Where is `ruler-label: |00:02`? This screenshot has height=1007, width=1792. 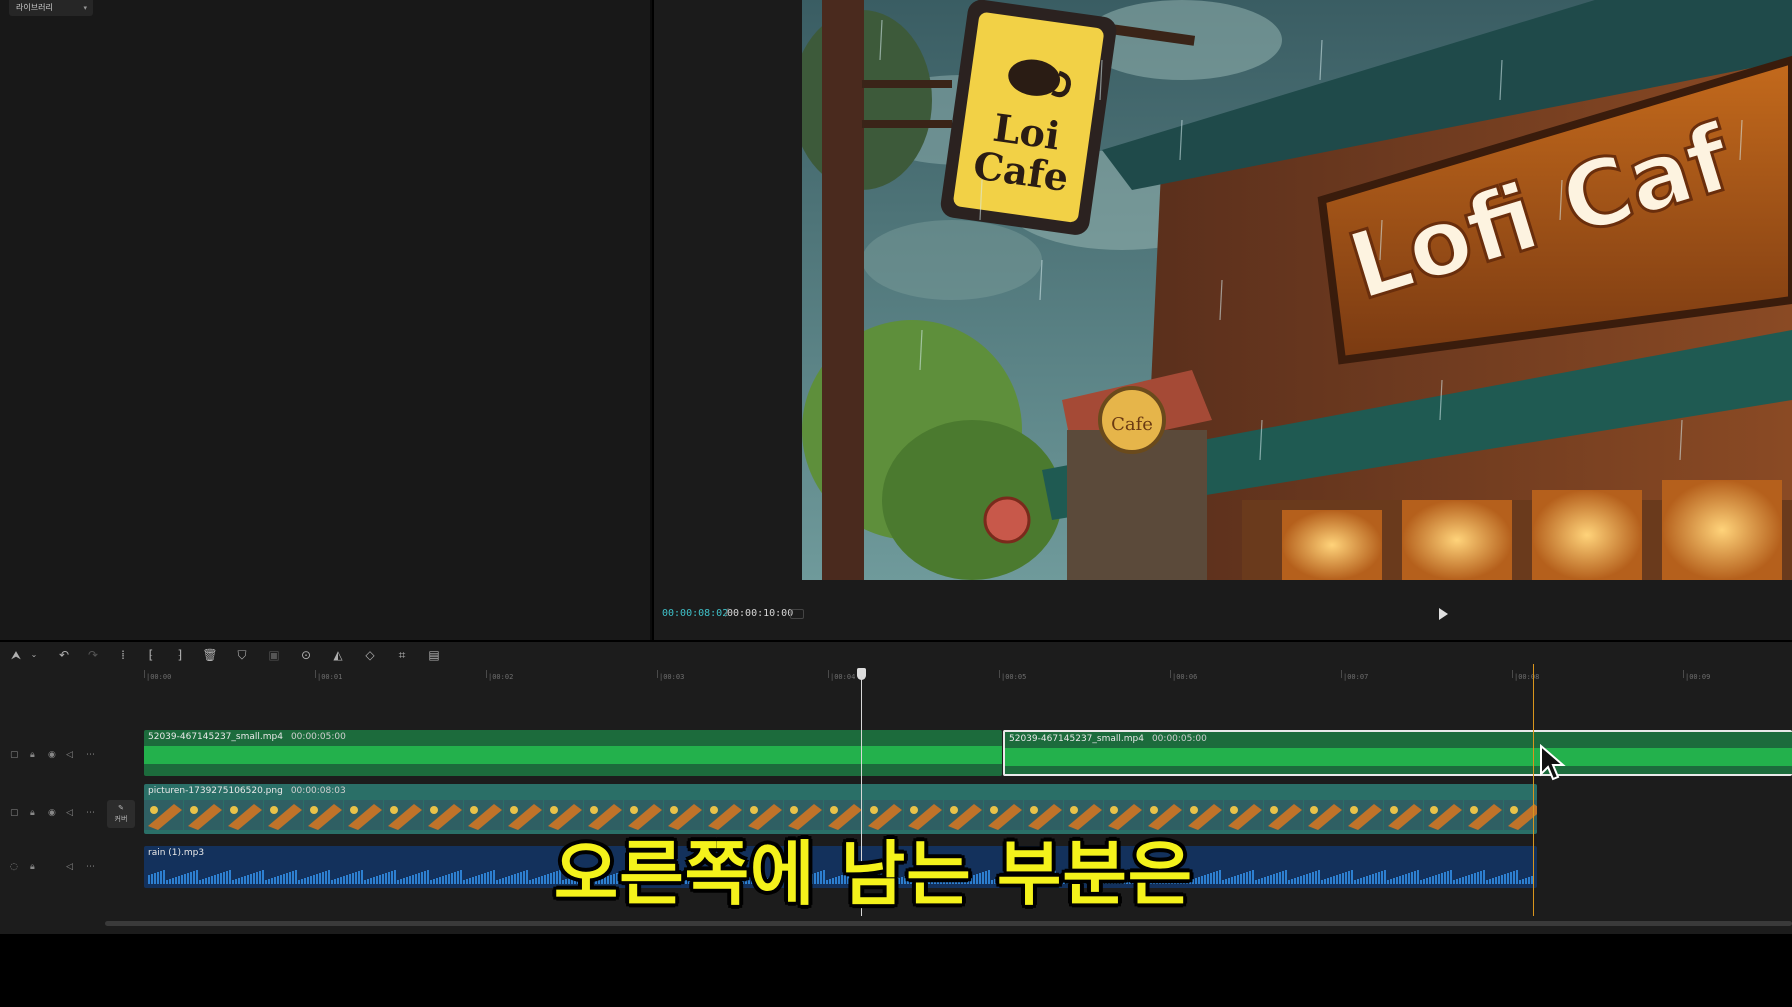
ruler-label: |00:02 is located at coordinates (501, 677).